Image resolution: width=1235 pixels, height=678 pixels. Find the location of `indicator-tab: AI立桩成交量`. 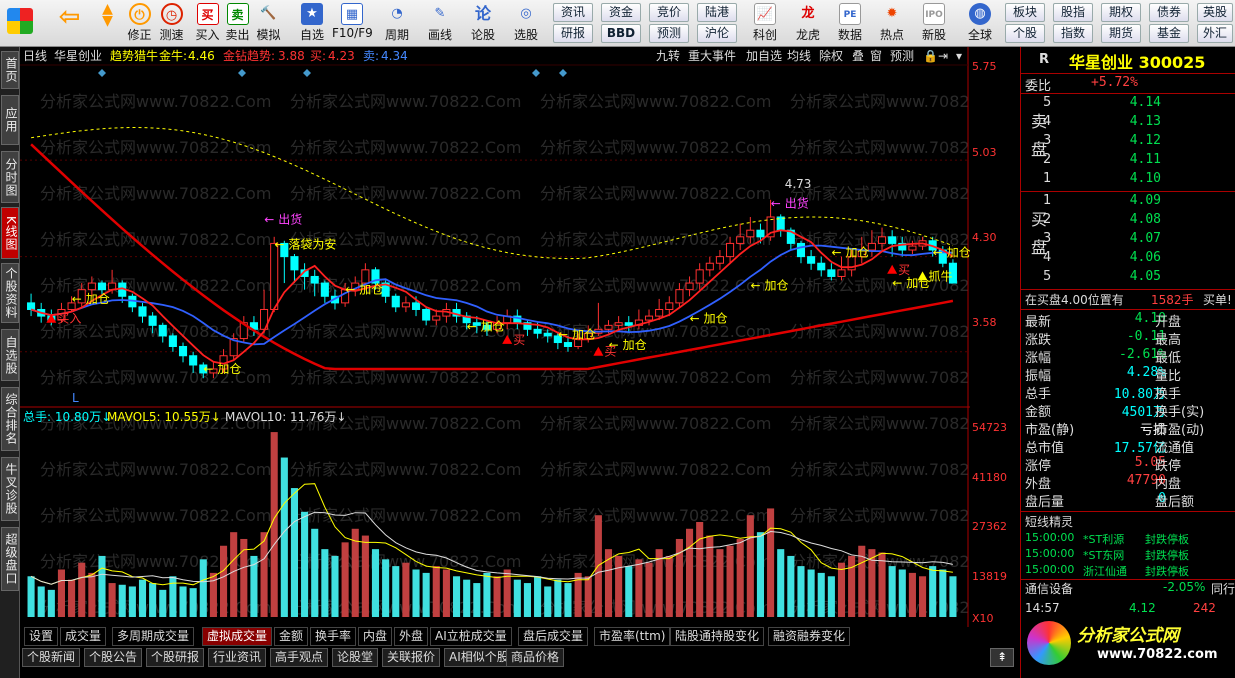

indicator-tab: AI立桩成交量 is located at coordinates (471, 636).